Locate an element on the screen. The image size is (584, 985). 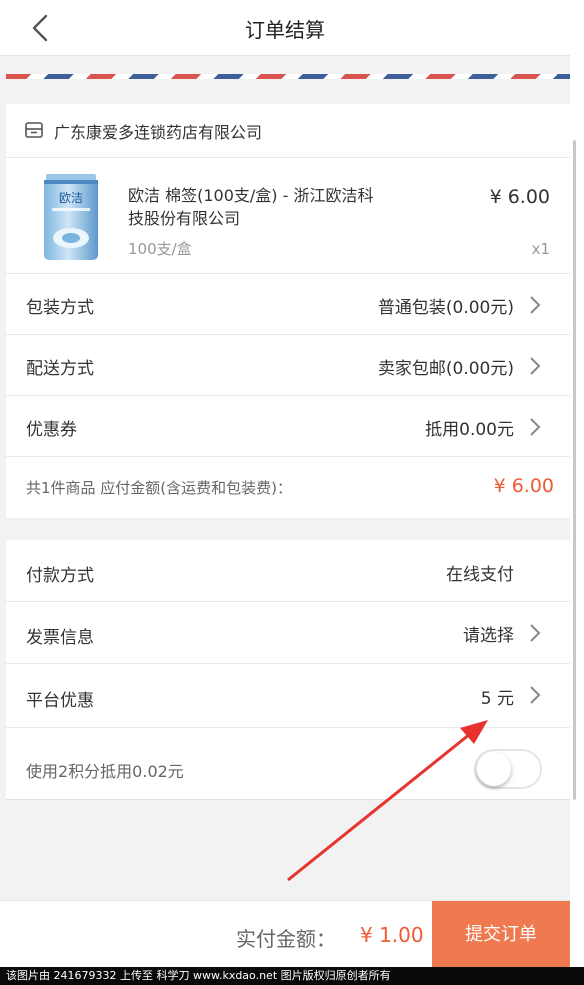
checkout-footer: 实付金额： ¥ 1.00 提交订单 is located at coordinates (285, 933).